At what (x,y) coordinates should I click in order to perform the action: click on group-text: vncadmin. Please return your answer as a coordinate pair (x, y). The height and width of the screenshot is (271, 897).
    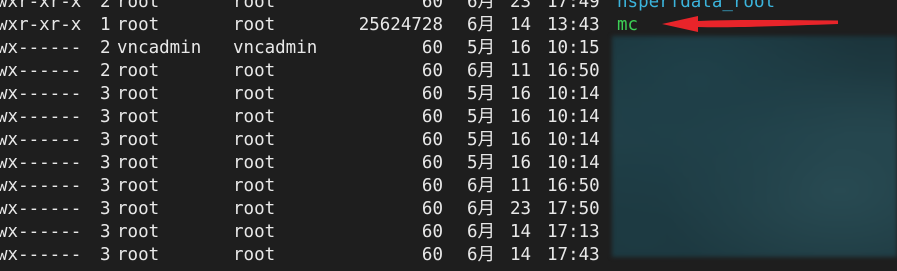
    Looking at the image, I should click on (275, 48).